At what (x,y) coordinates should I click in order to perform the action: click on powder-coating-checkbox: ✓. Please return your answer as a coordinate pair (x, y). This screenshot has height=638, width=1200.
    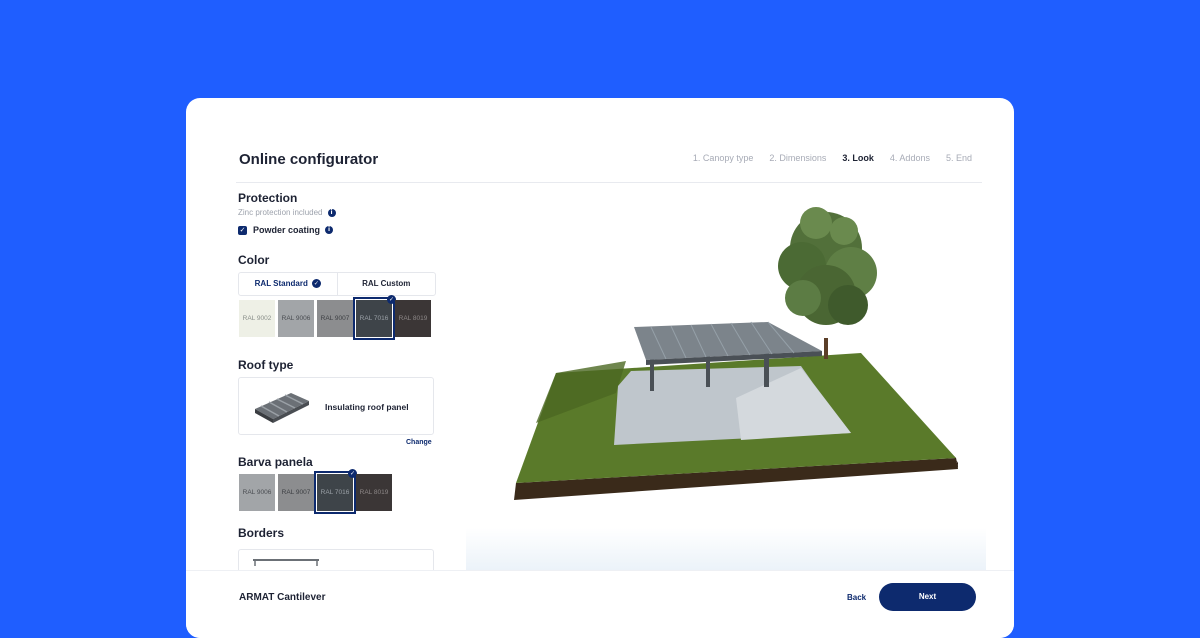
    Looking at the image, I should click on (242, 230).